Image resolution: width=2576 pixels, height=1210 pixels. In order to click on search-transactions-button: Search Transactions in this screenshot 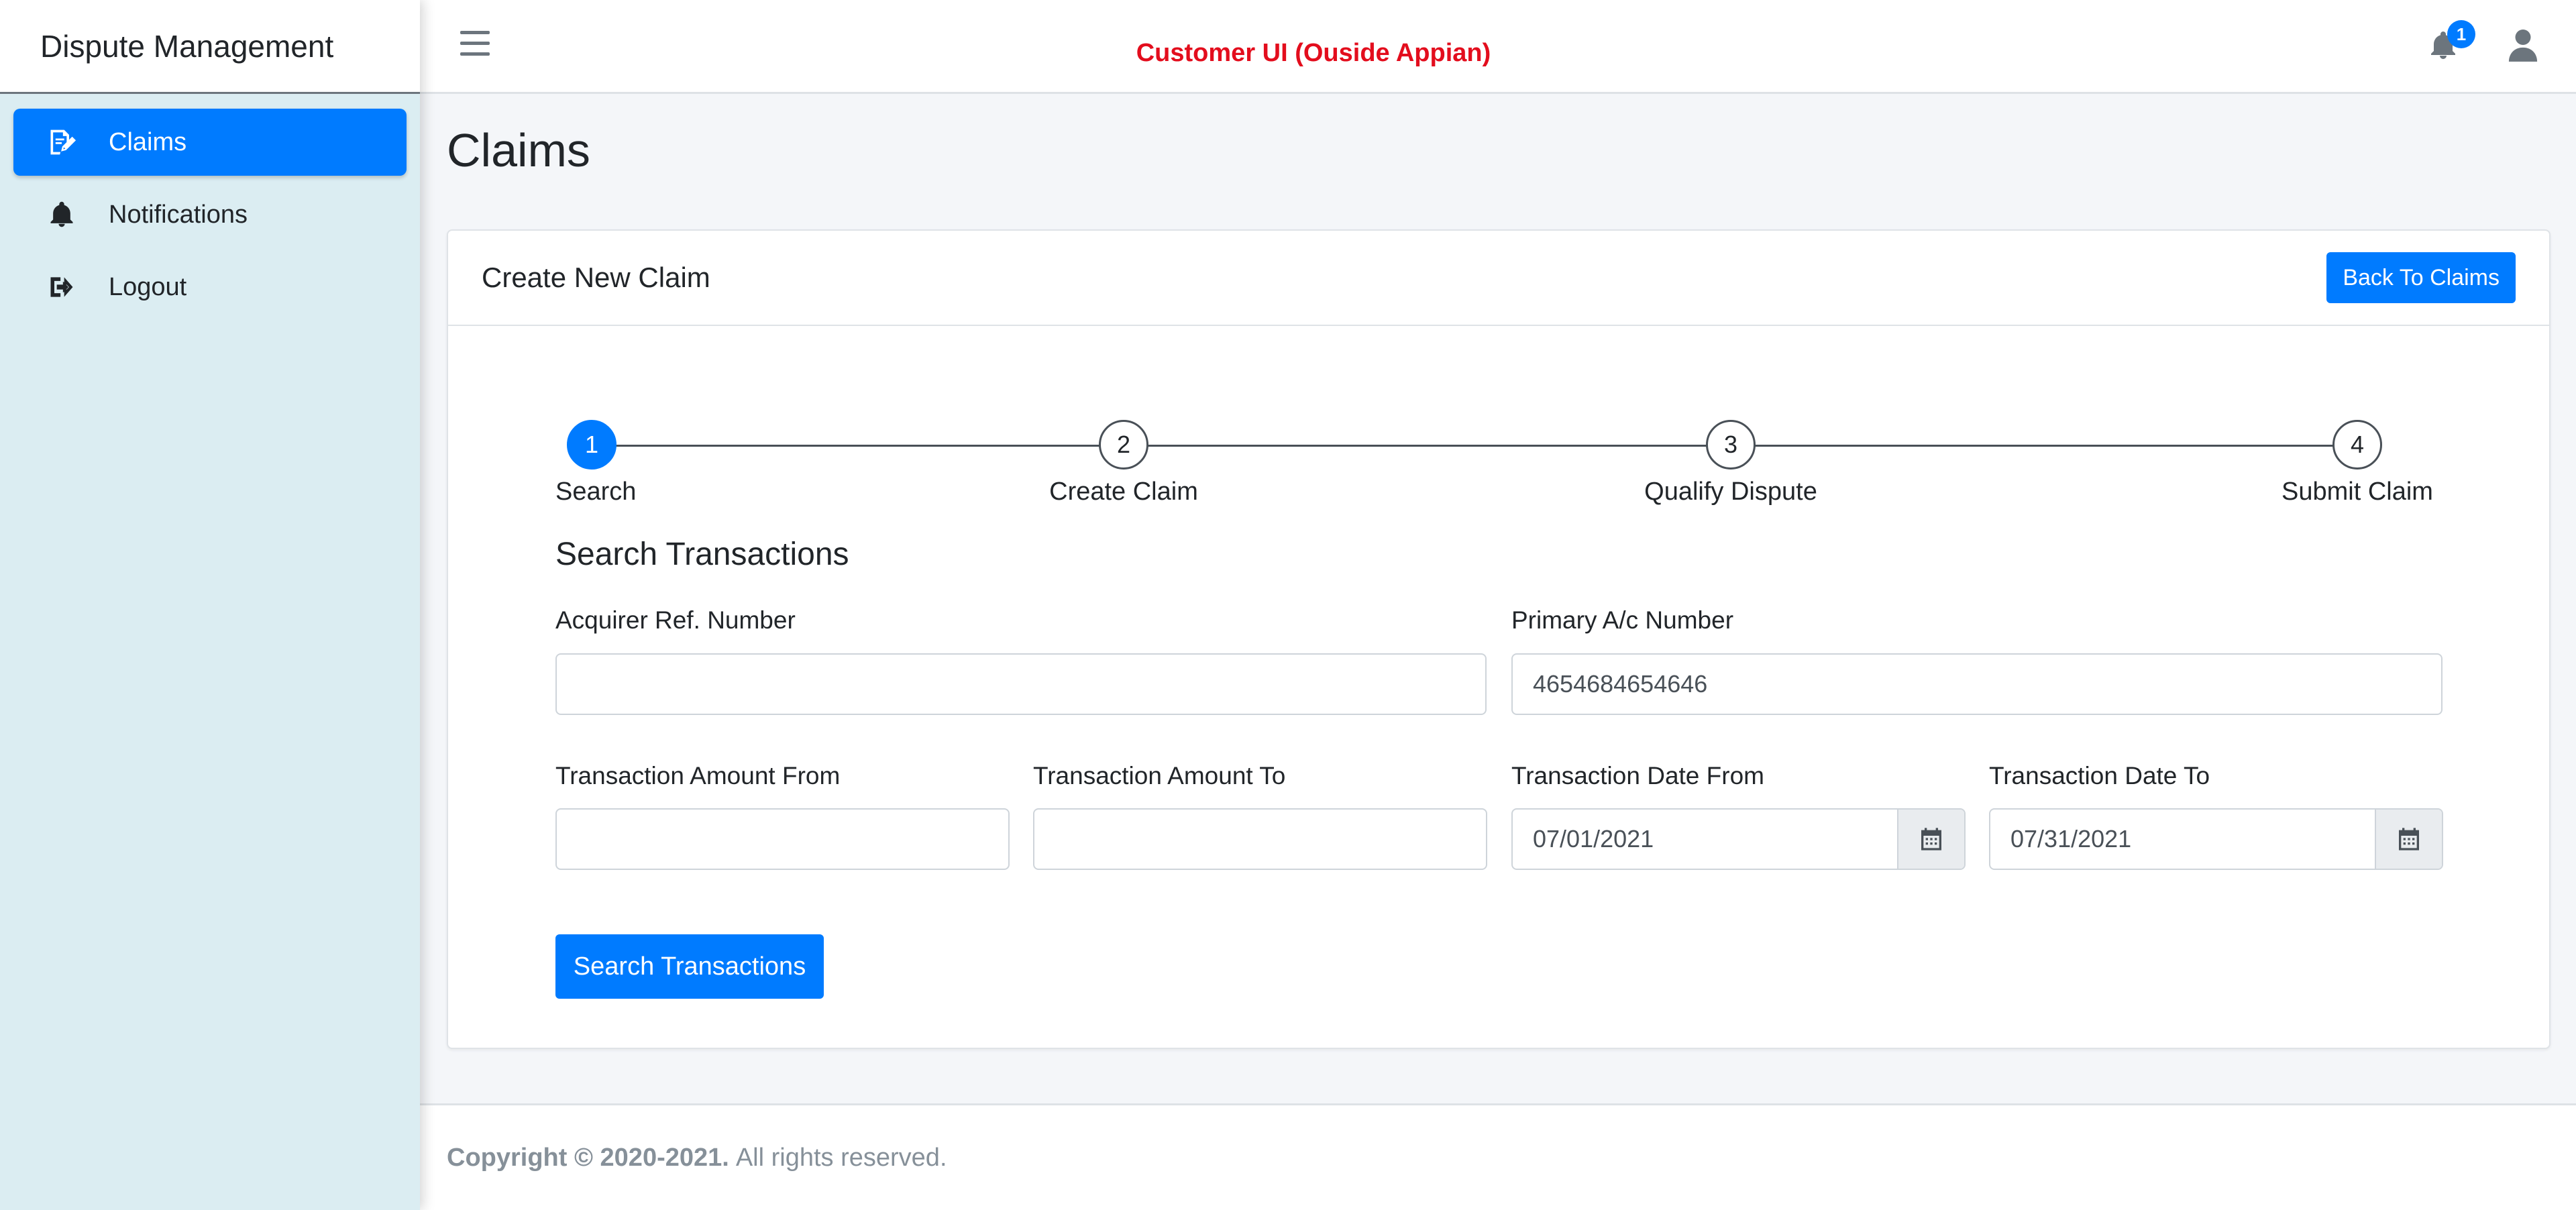, I will do `click(689, 967)`.